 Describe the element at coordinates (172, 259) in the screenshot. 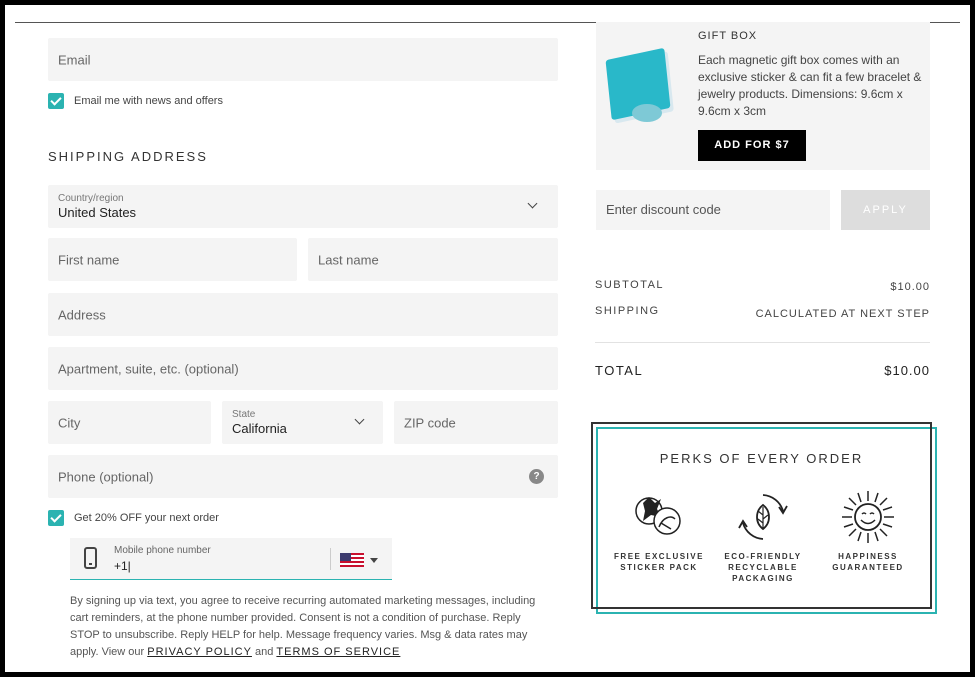

I see `first-name-field: First name` at that location.